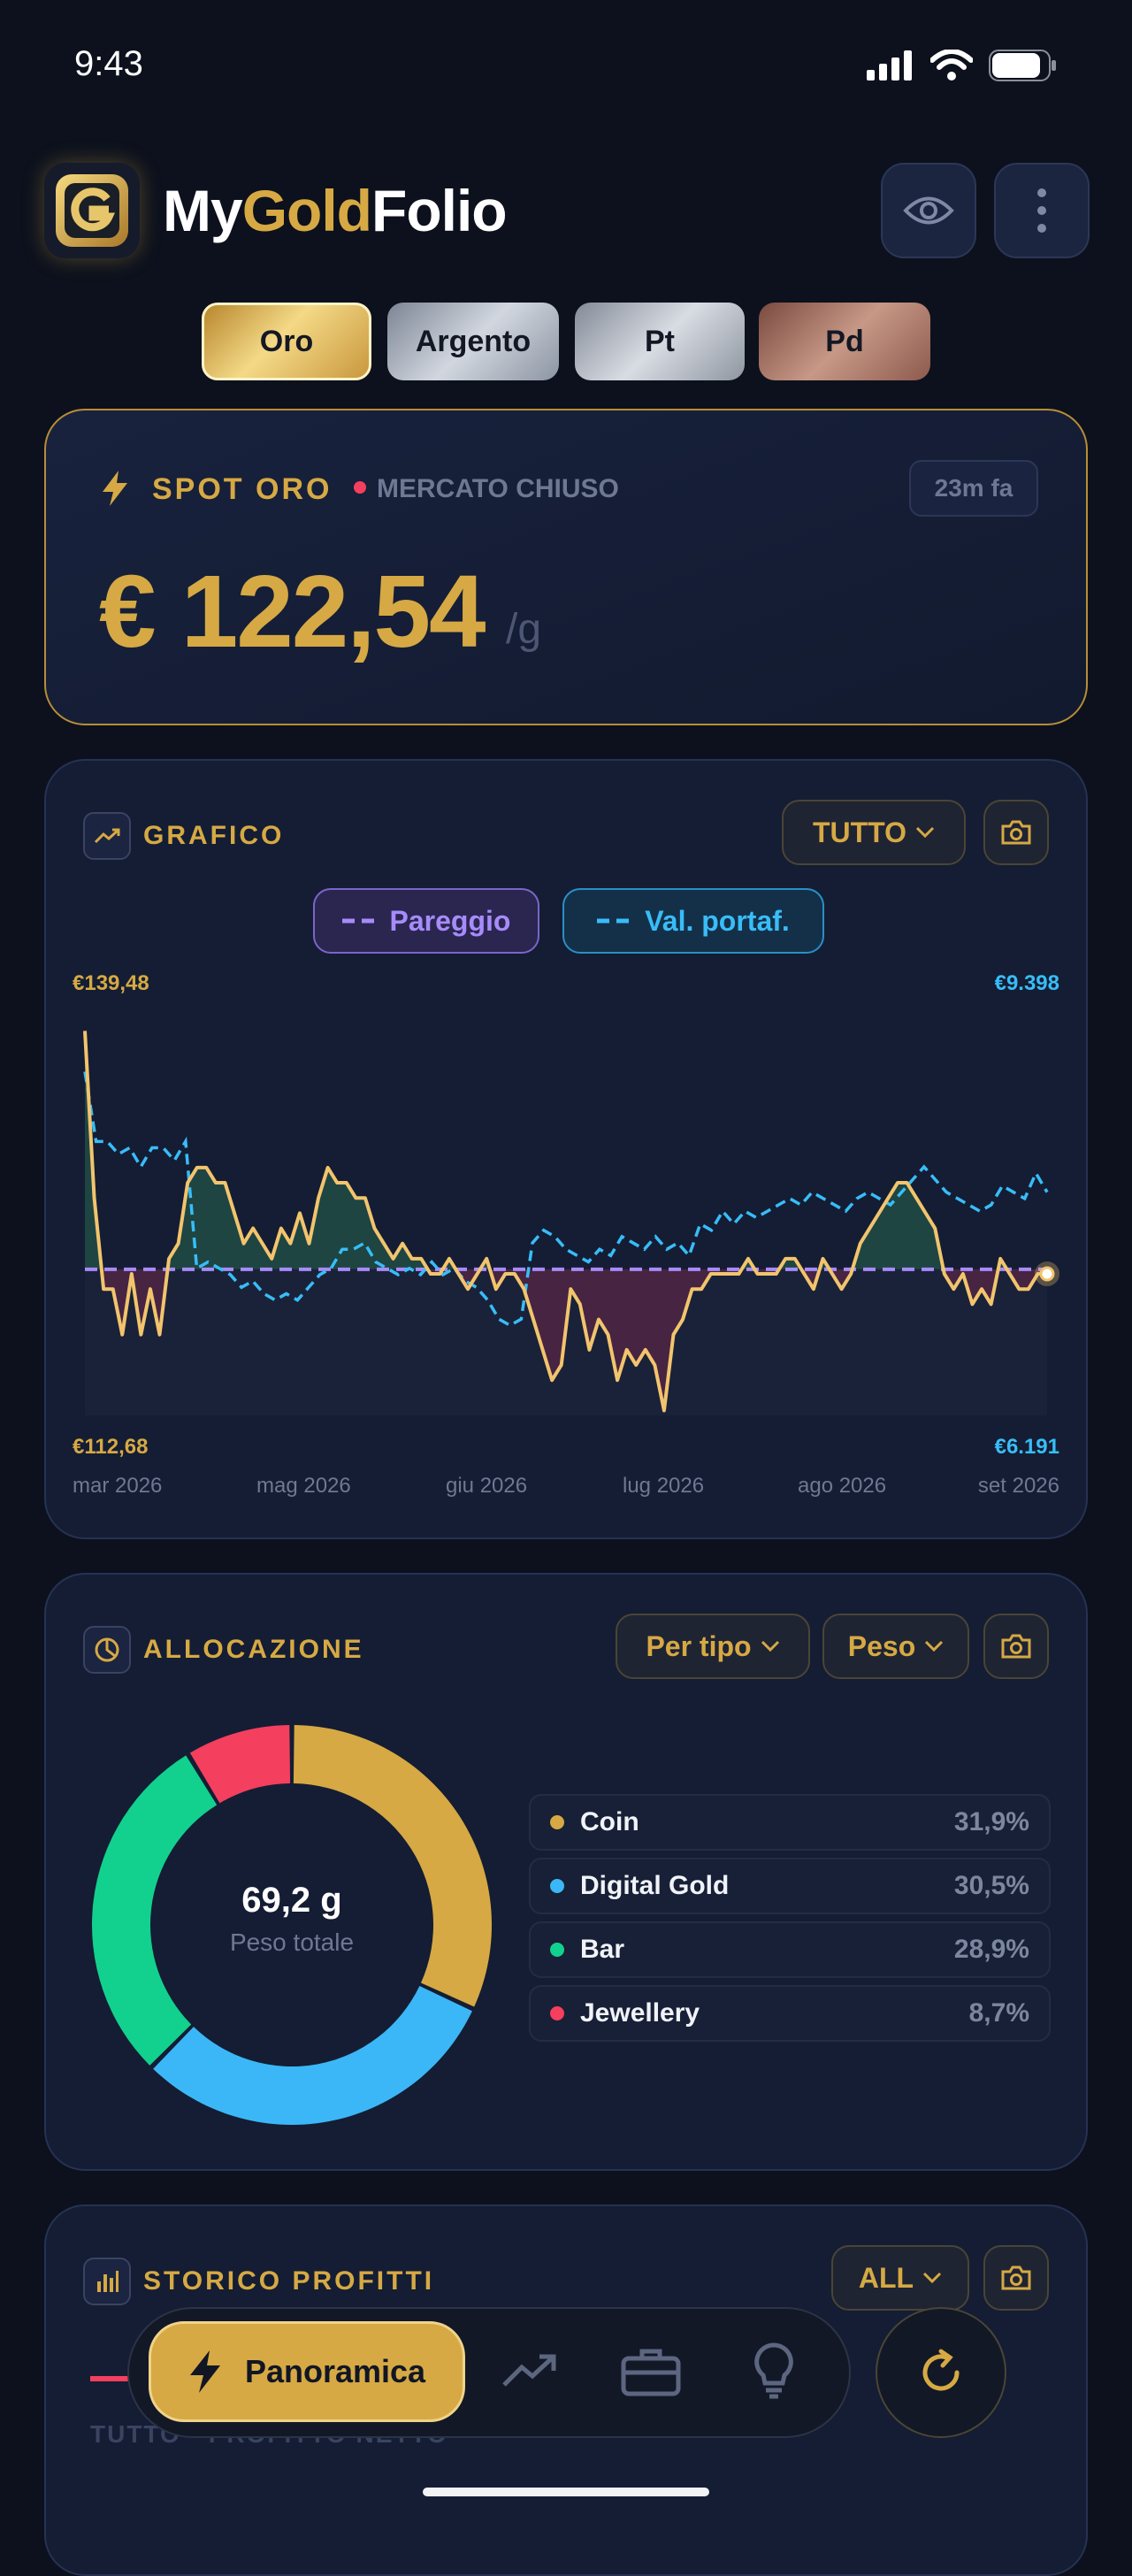 This screenshot has height=2576, width=1132. What do you see at coordinates (111, 1447) in the screenshot?
I see `left-axis-min: €112,68` at bounding box center [111, 1447].